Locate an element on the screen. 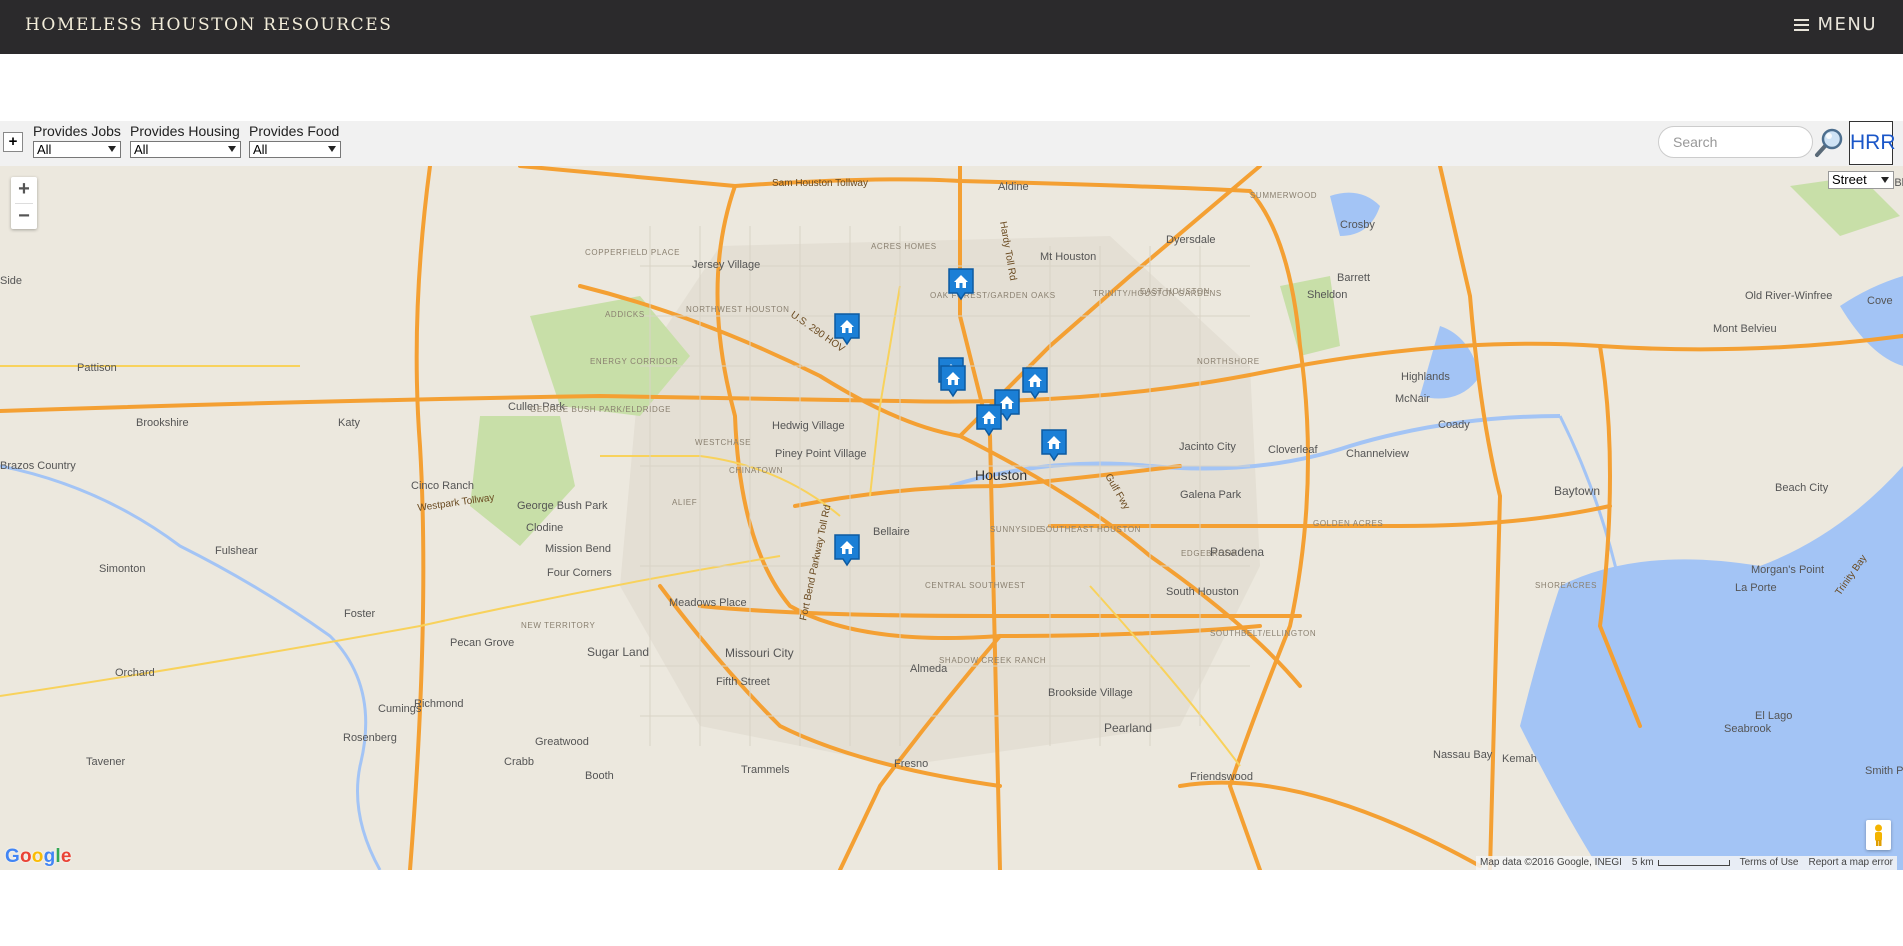 The height and width of the screenshot is (946, 1903). place-label: Missouri City is located at coordinates (759, 653).